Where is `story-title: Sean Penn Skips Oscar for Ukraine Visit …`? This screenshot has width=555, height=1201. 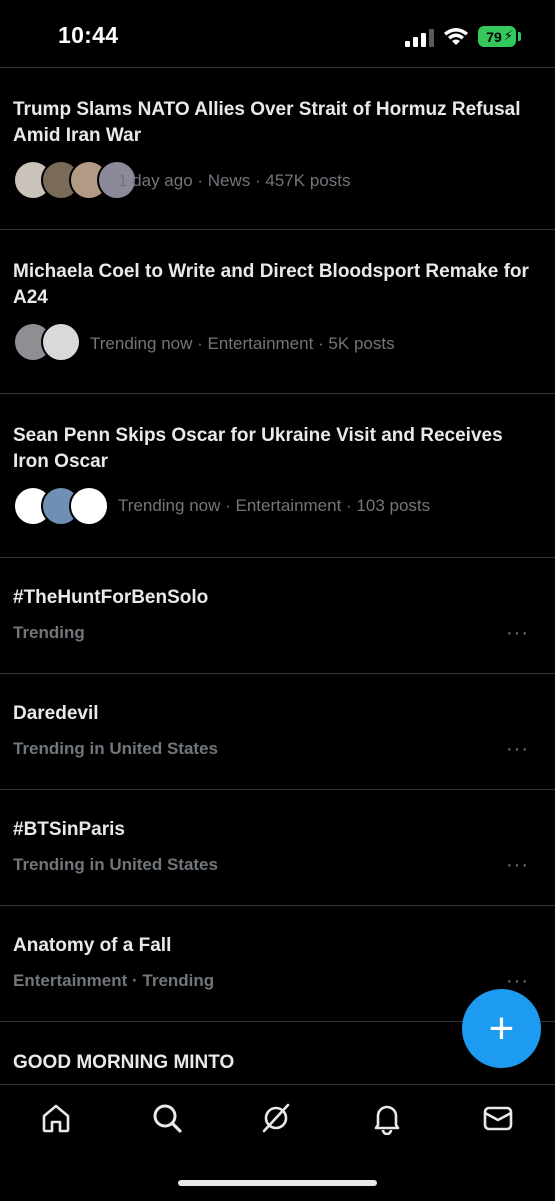
story-title: Sean Penn Skips Oscar for Ukraine Visit … is located at coordinates (258, 448).